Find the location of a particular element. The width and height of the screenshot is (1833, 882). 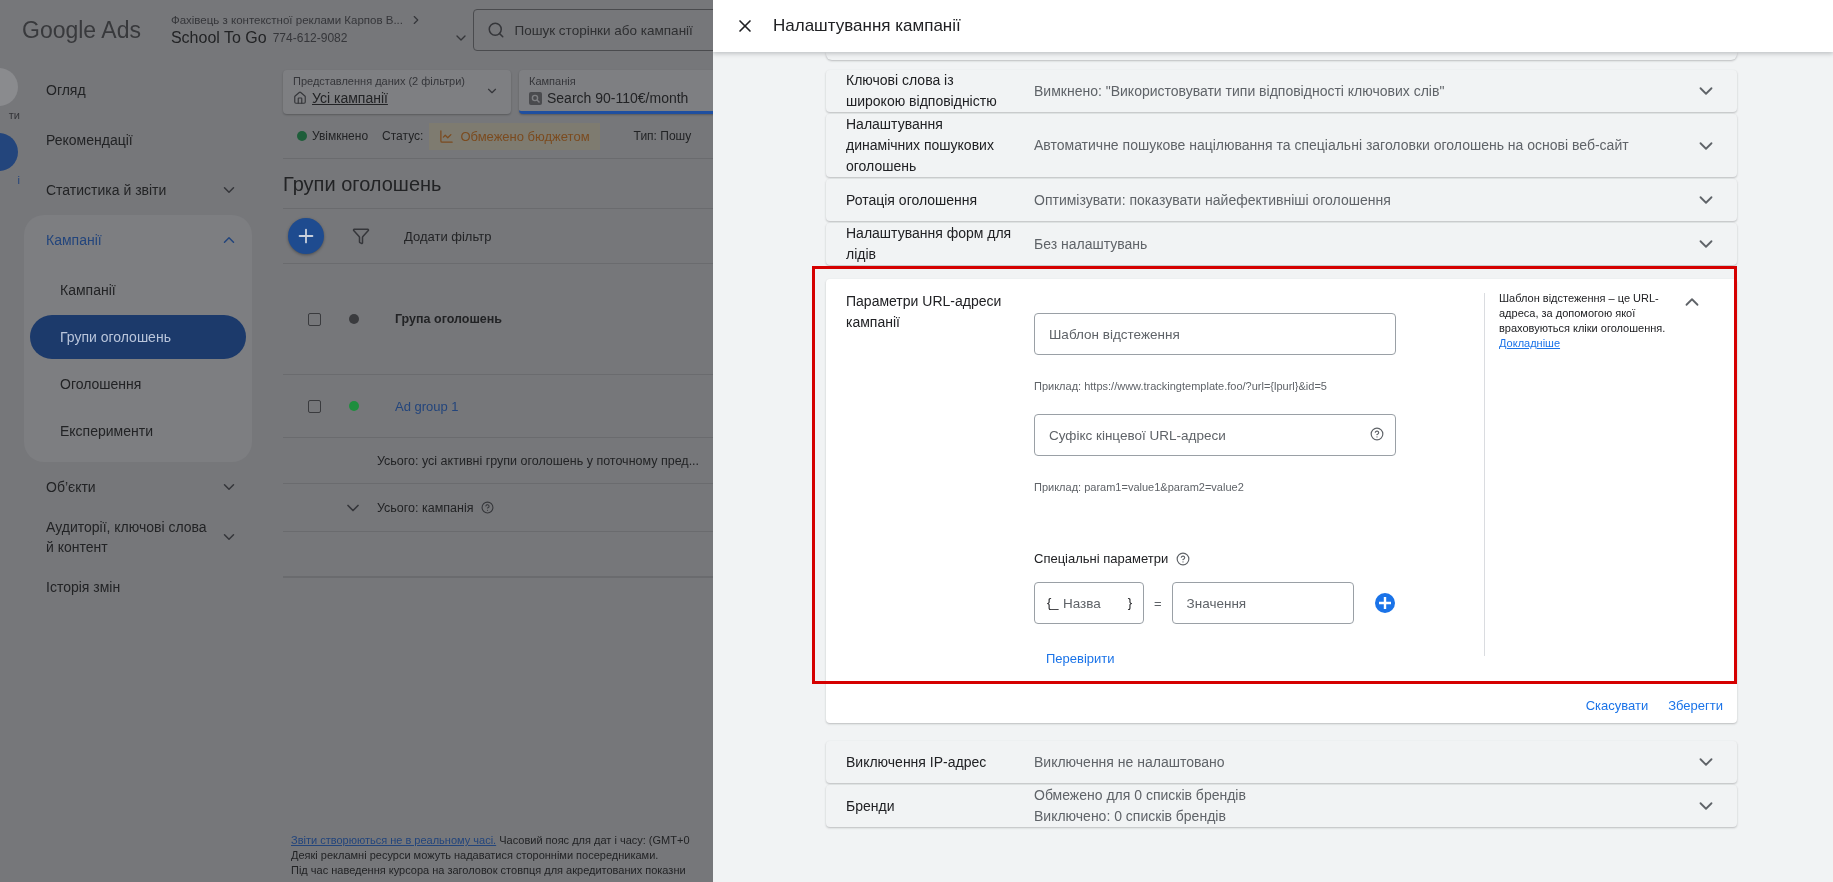

section-value: Оптимізувати: показувати найефективніші оголошення is located at coordinates (1213, 200).